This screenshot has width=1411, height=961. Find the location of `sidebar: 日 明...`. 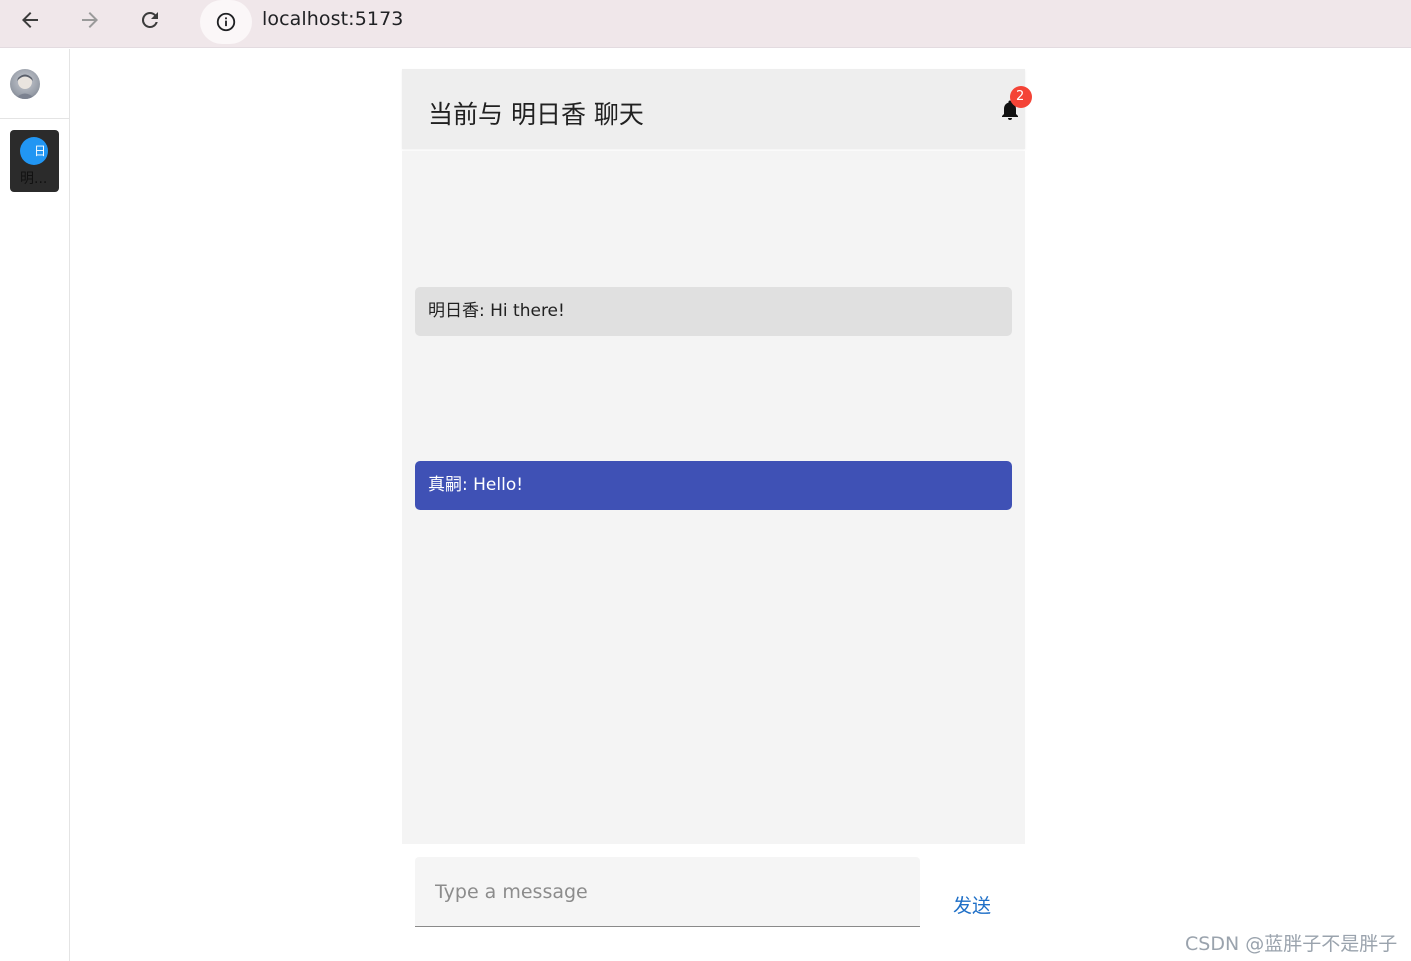

sidebar: 日 明... is located at coordinates (35, 505).